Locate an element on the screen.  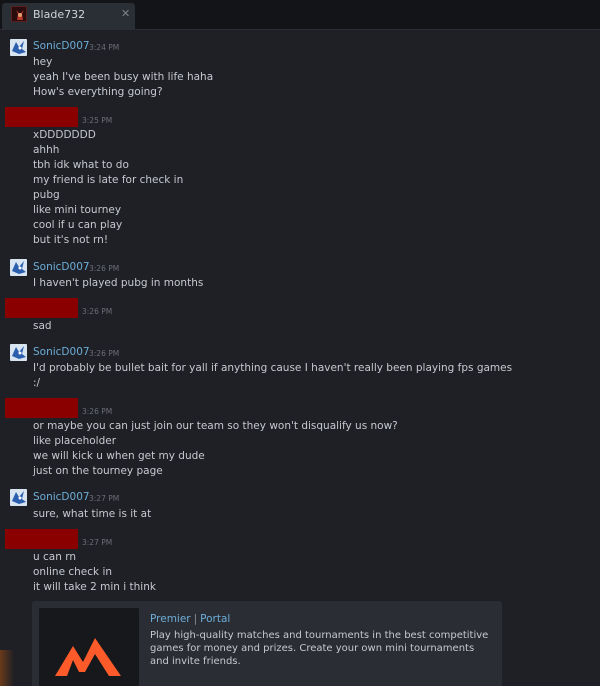
chat-tab: Blade732 ✕ is located at coordinates (68, 16).